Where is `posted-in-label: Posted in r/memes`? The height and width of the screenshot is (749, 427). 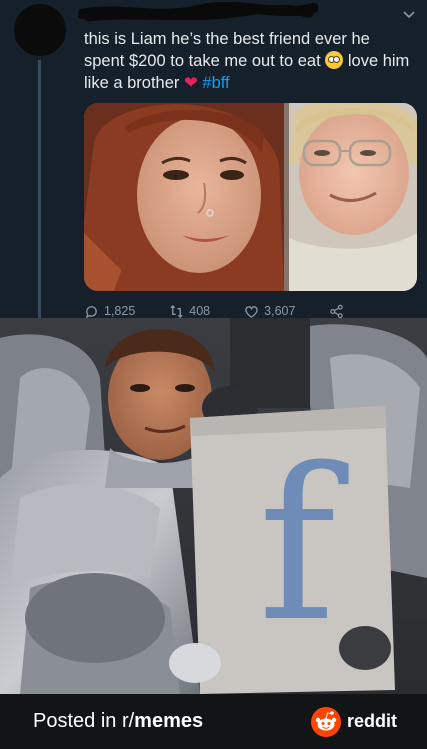 posted-in-label: Posted in r/memes is located at coordinates (118, 721).